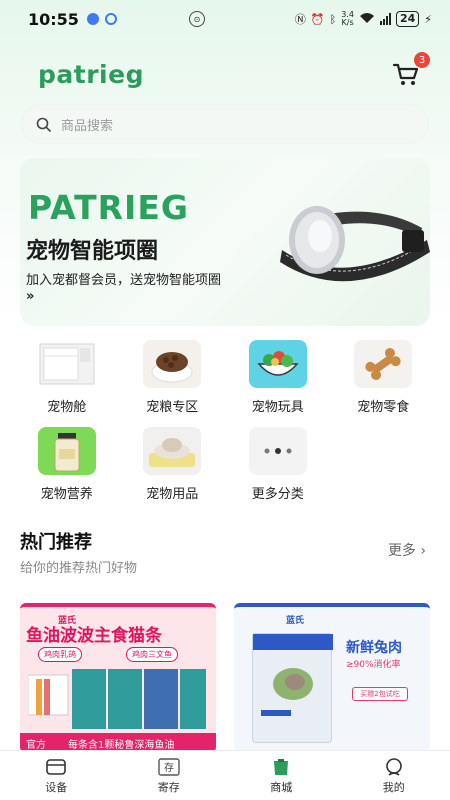 The width and height of the screenshot is (450, 800). I want to click on status-notification-icons, so click(101, 19).